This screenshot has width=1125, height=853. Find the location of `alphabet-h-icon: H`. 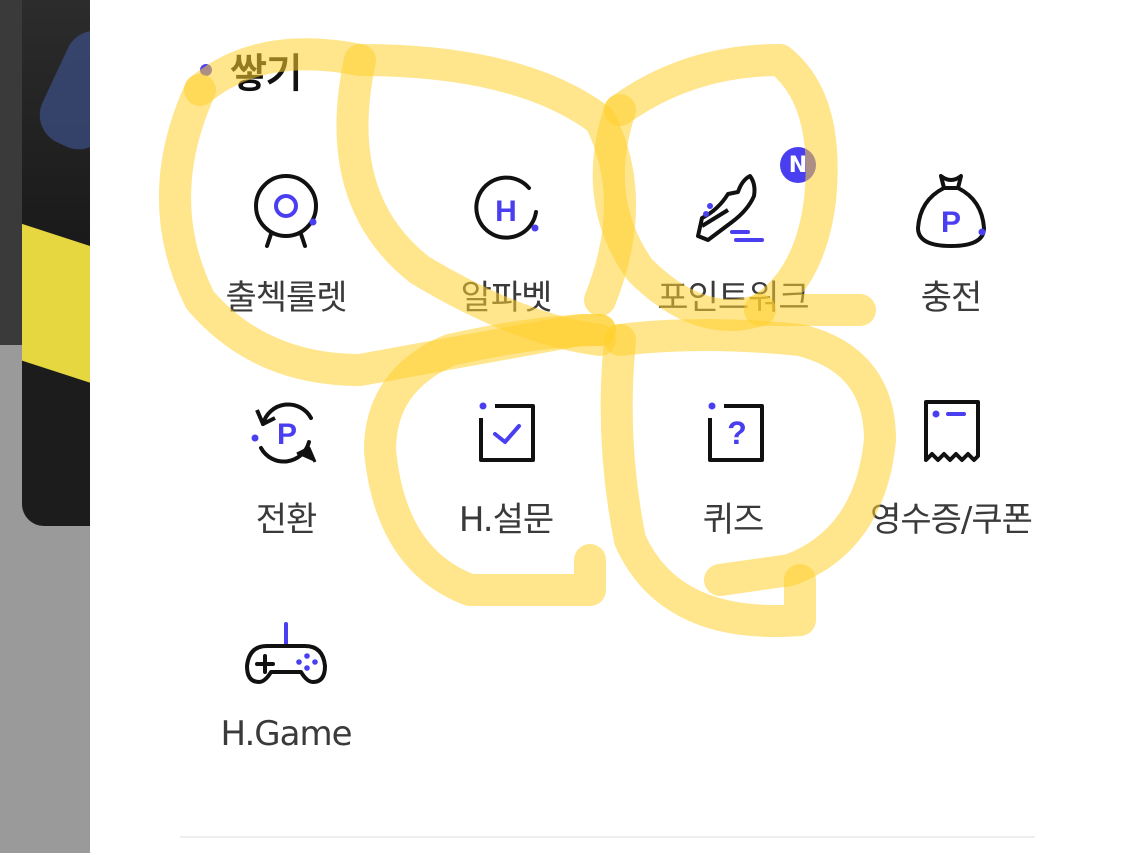

alphabet-h-icon: H is located at coordinates (506, 211).